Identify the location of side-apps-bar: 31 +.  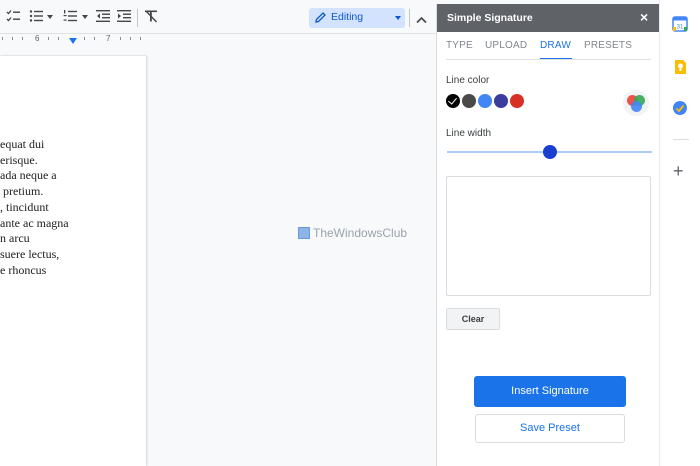
(679, 233).